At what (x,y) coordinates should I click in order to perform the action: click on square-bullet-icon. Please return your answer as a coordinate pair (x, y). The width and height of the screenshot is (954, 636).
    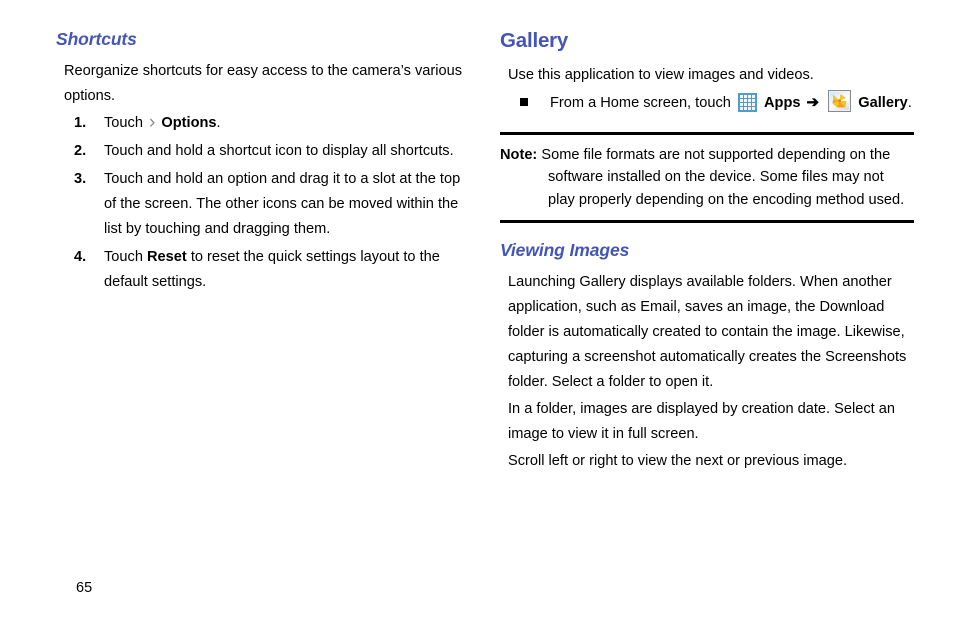
    Looking at the image, I should click on (524, 101).